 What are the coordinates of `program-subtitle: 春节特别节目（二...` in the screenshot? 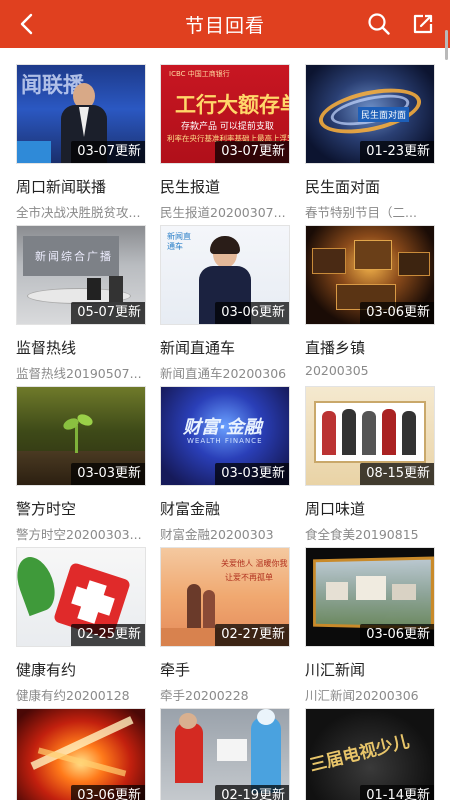 It's located at (361, 212).